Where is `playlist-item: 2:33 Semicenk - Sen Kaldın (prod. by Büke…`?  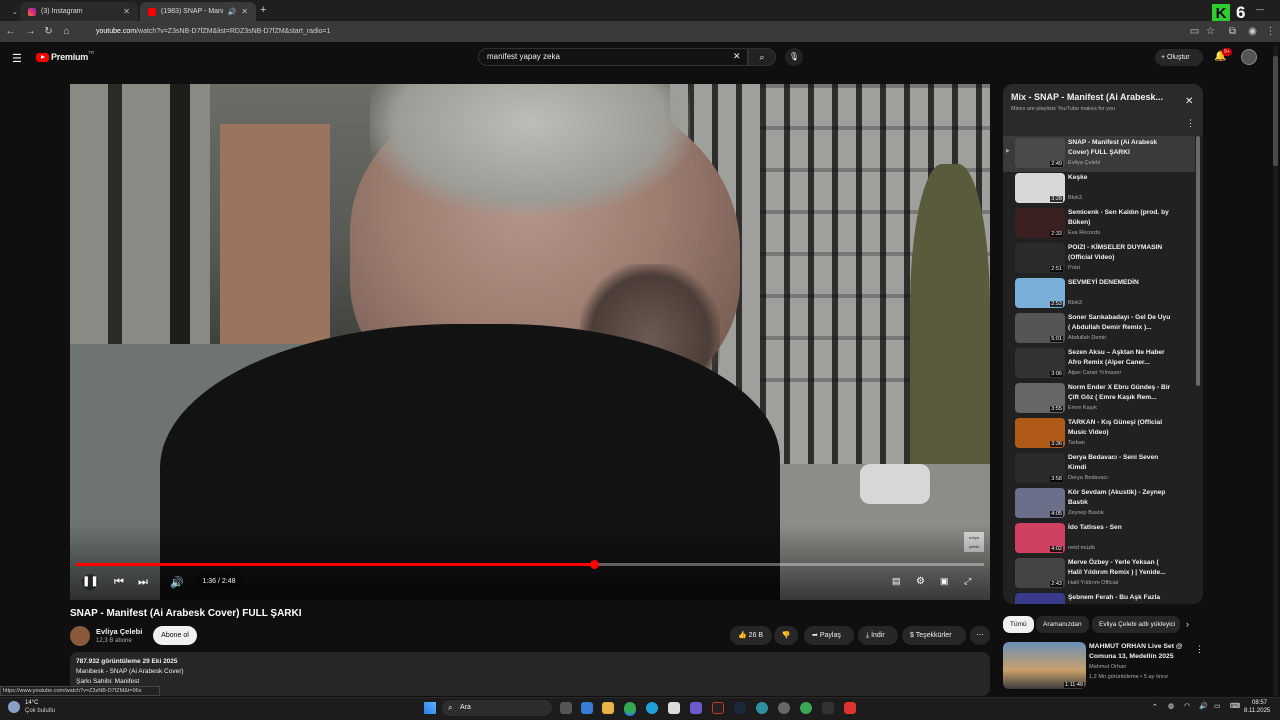
playlist-item: 2:33 Semicenk - Sen Kaldın (prod. by Büke… is located at coordinates (1105, 225).